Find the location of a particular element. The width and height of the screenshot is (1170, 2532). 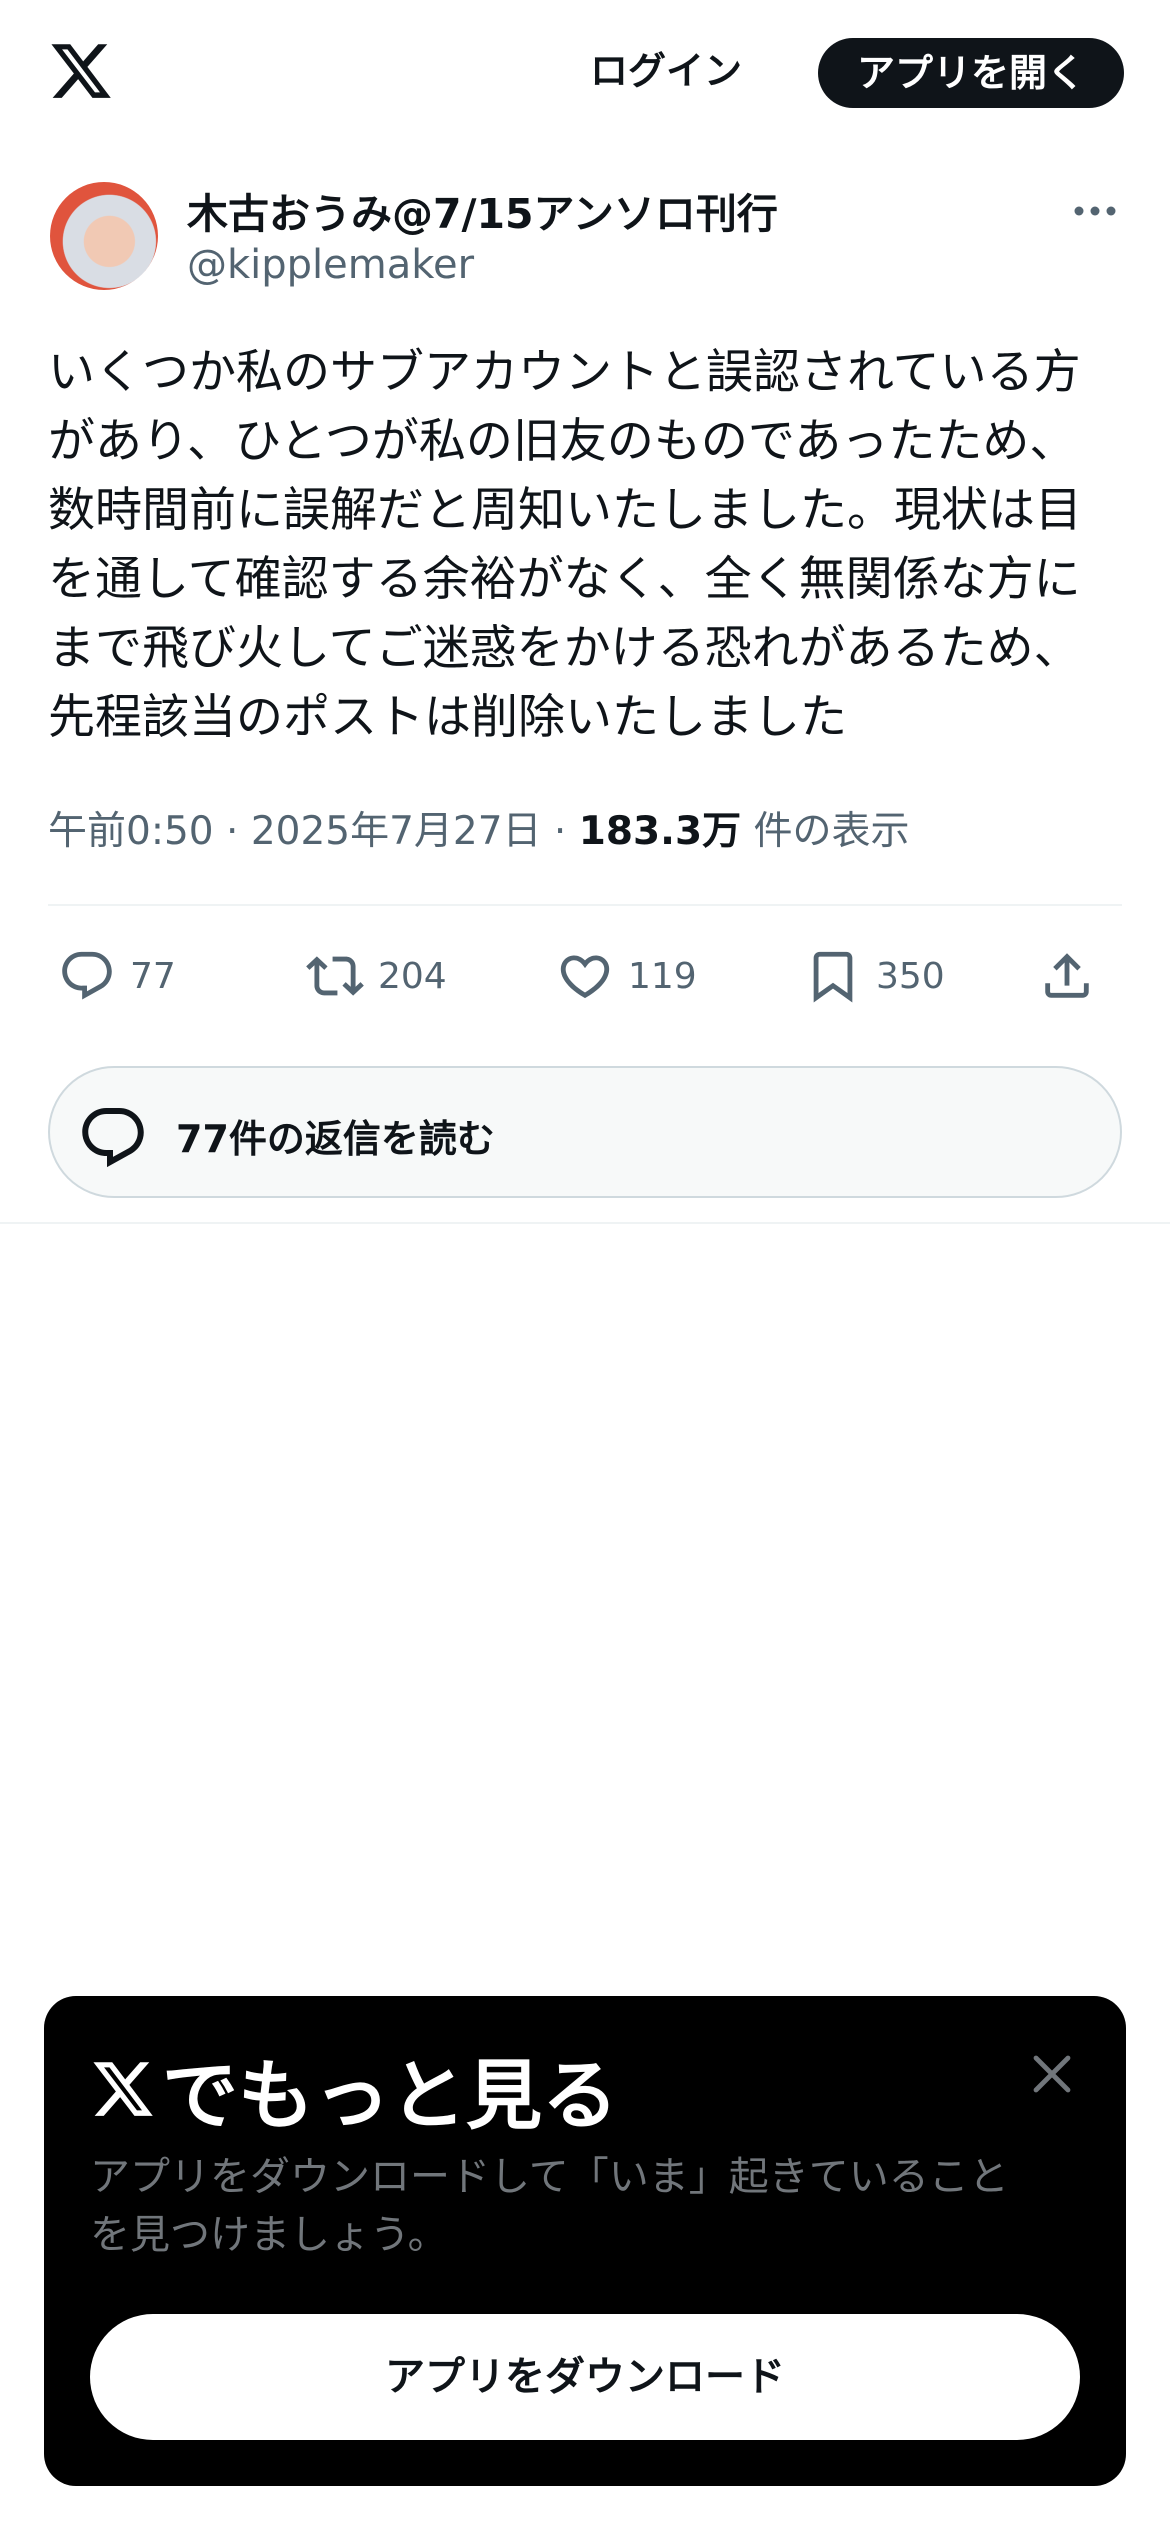

top-bar: ログイン アプリを開く is located at coordinates (585, 75).